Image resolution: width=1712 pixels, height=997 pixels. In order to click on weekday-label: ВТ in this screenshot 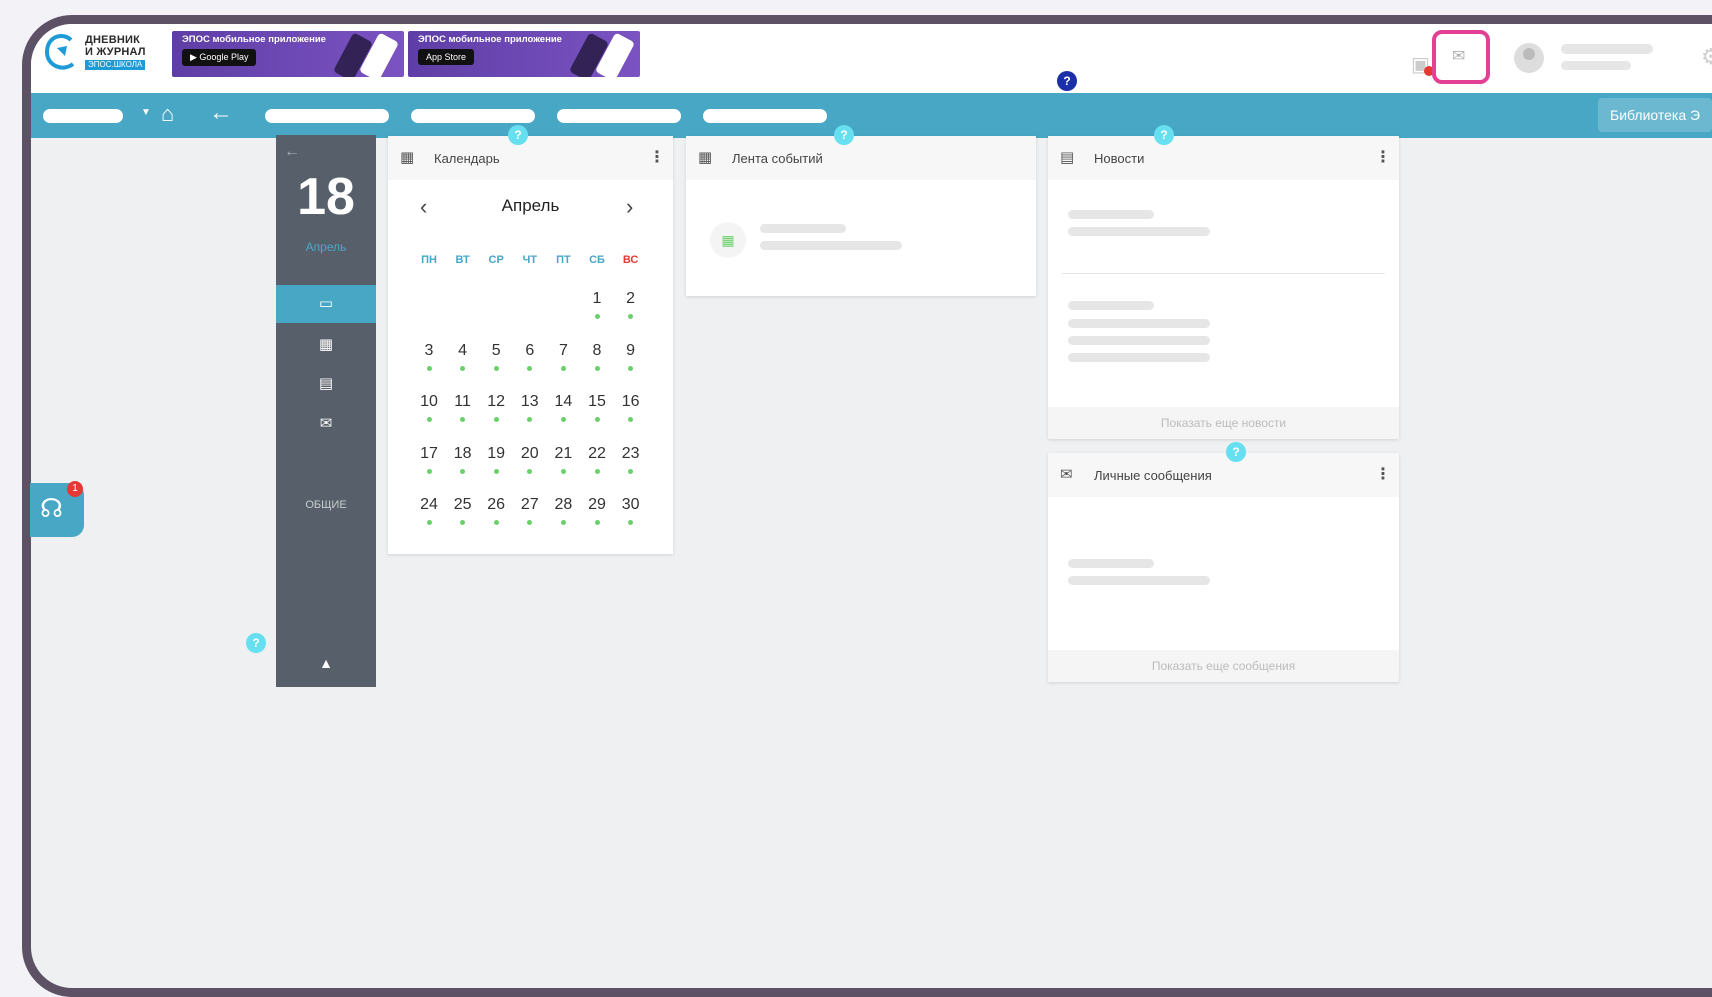, I will do `click(462, 260)`.